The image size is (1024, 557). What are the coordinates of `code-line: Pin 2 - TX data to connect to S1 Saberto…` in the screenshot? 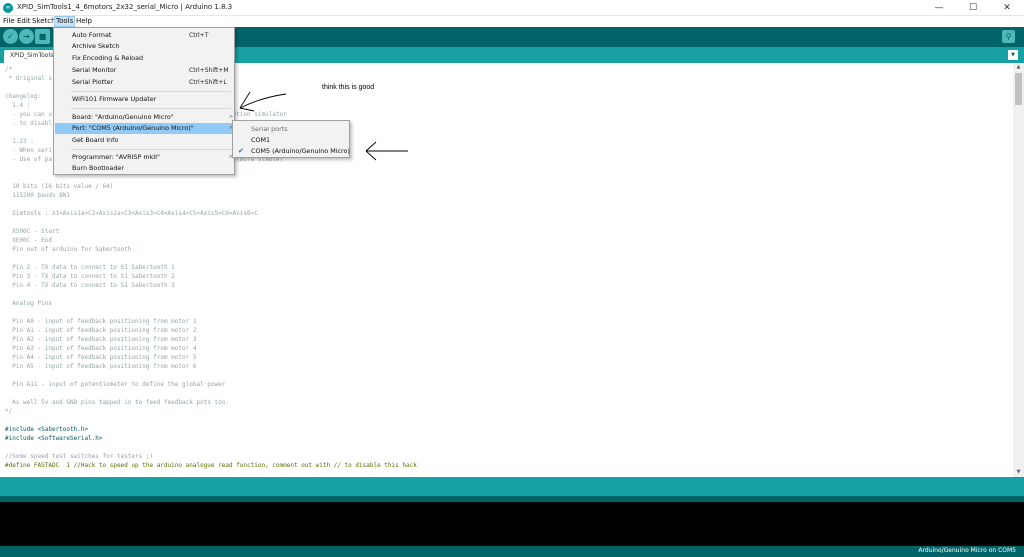 It's located at (90, 267).